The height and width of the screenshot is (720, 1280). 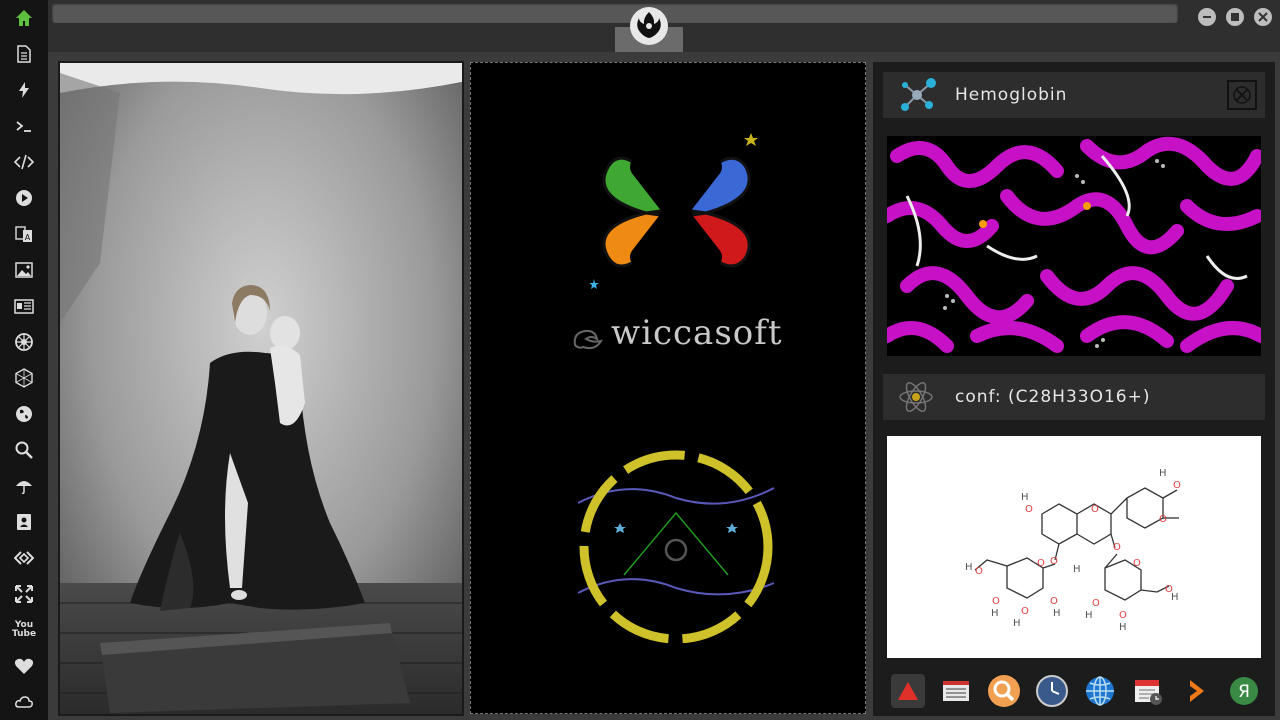 I want to click on close-button, so click(x=1263, y=17).